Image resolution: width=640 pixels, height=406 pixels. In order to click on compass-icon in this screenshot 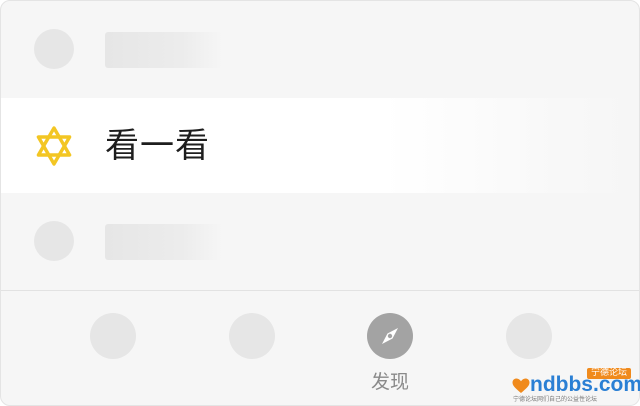, I will do `click(390, 336)`.